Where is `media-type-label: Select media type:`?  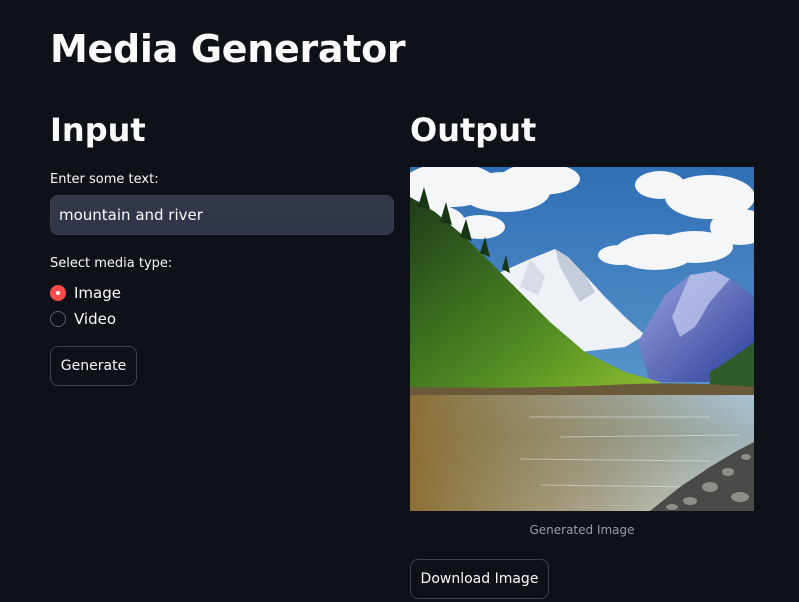
media-type-label: Select media type: is located at coordinates (111, 263).